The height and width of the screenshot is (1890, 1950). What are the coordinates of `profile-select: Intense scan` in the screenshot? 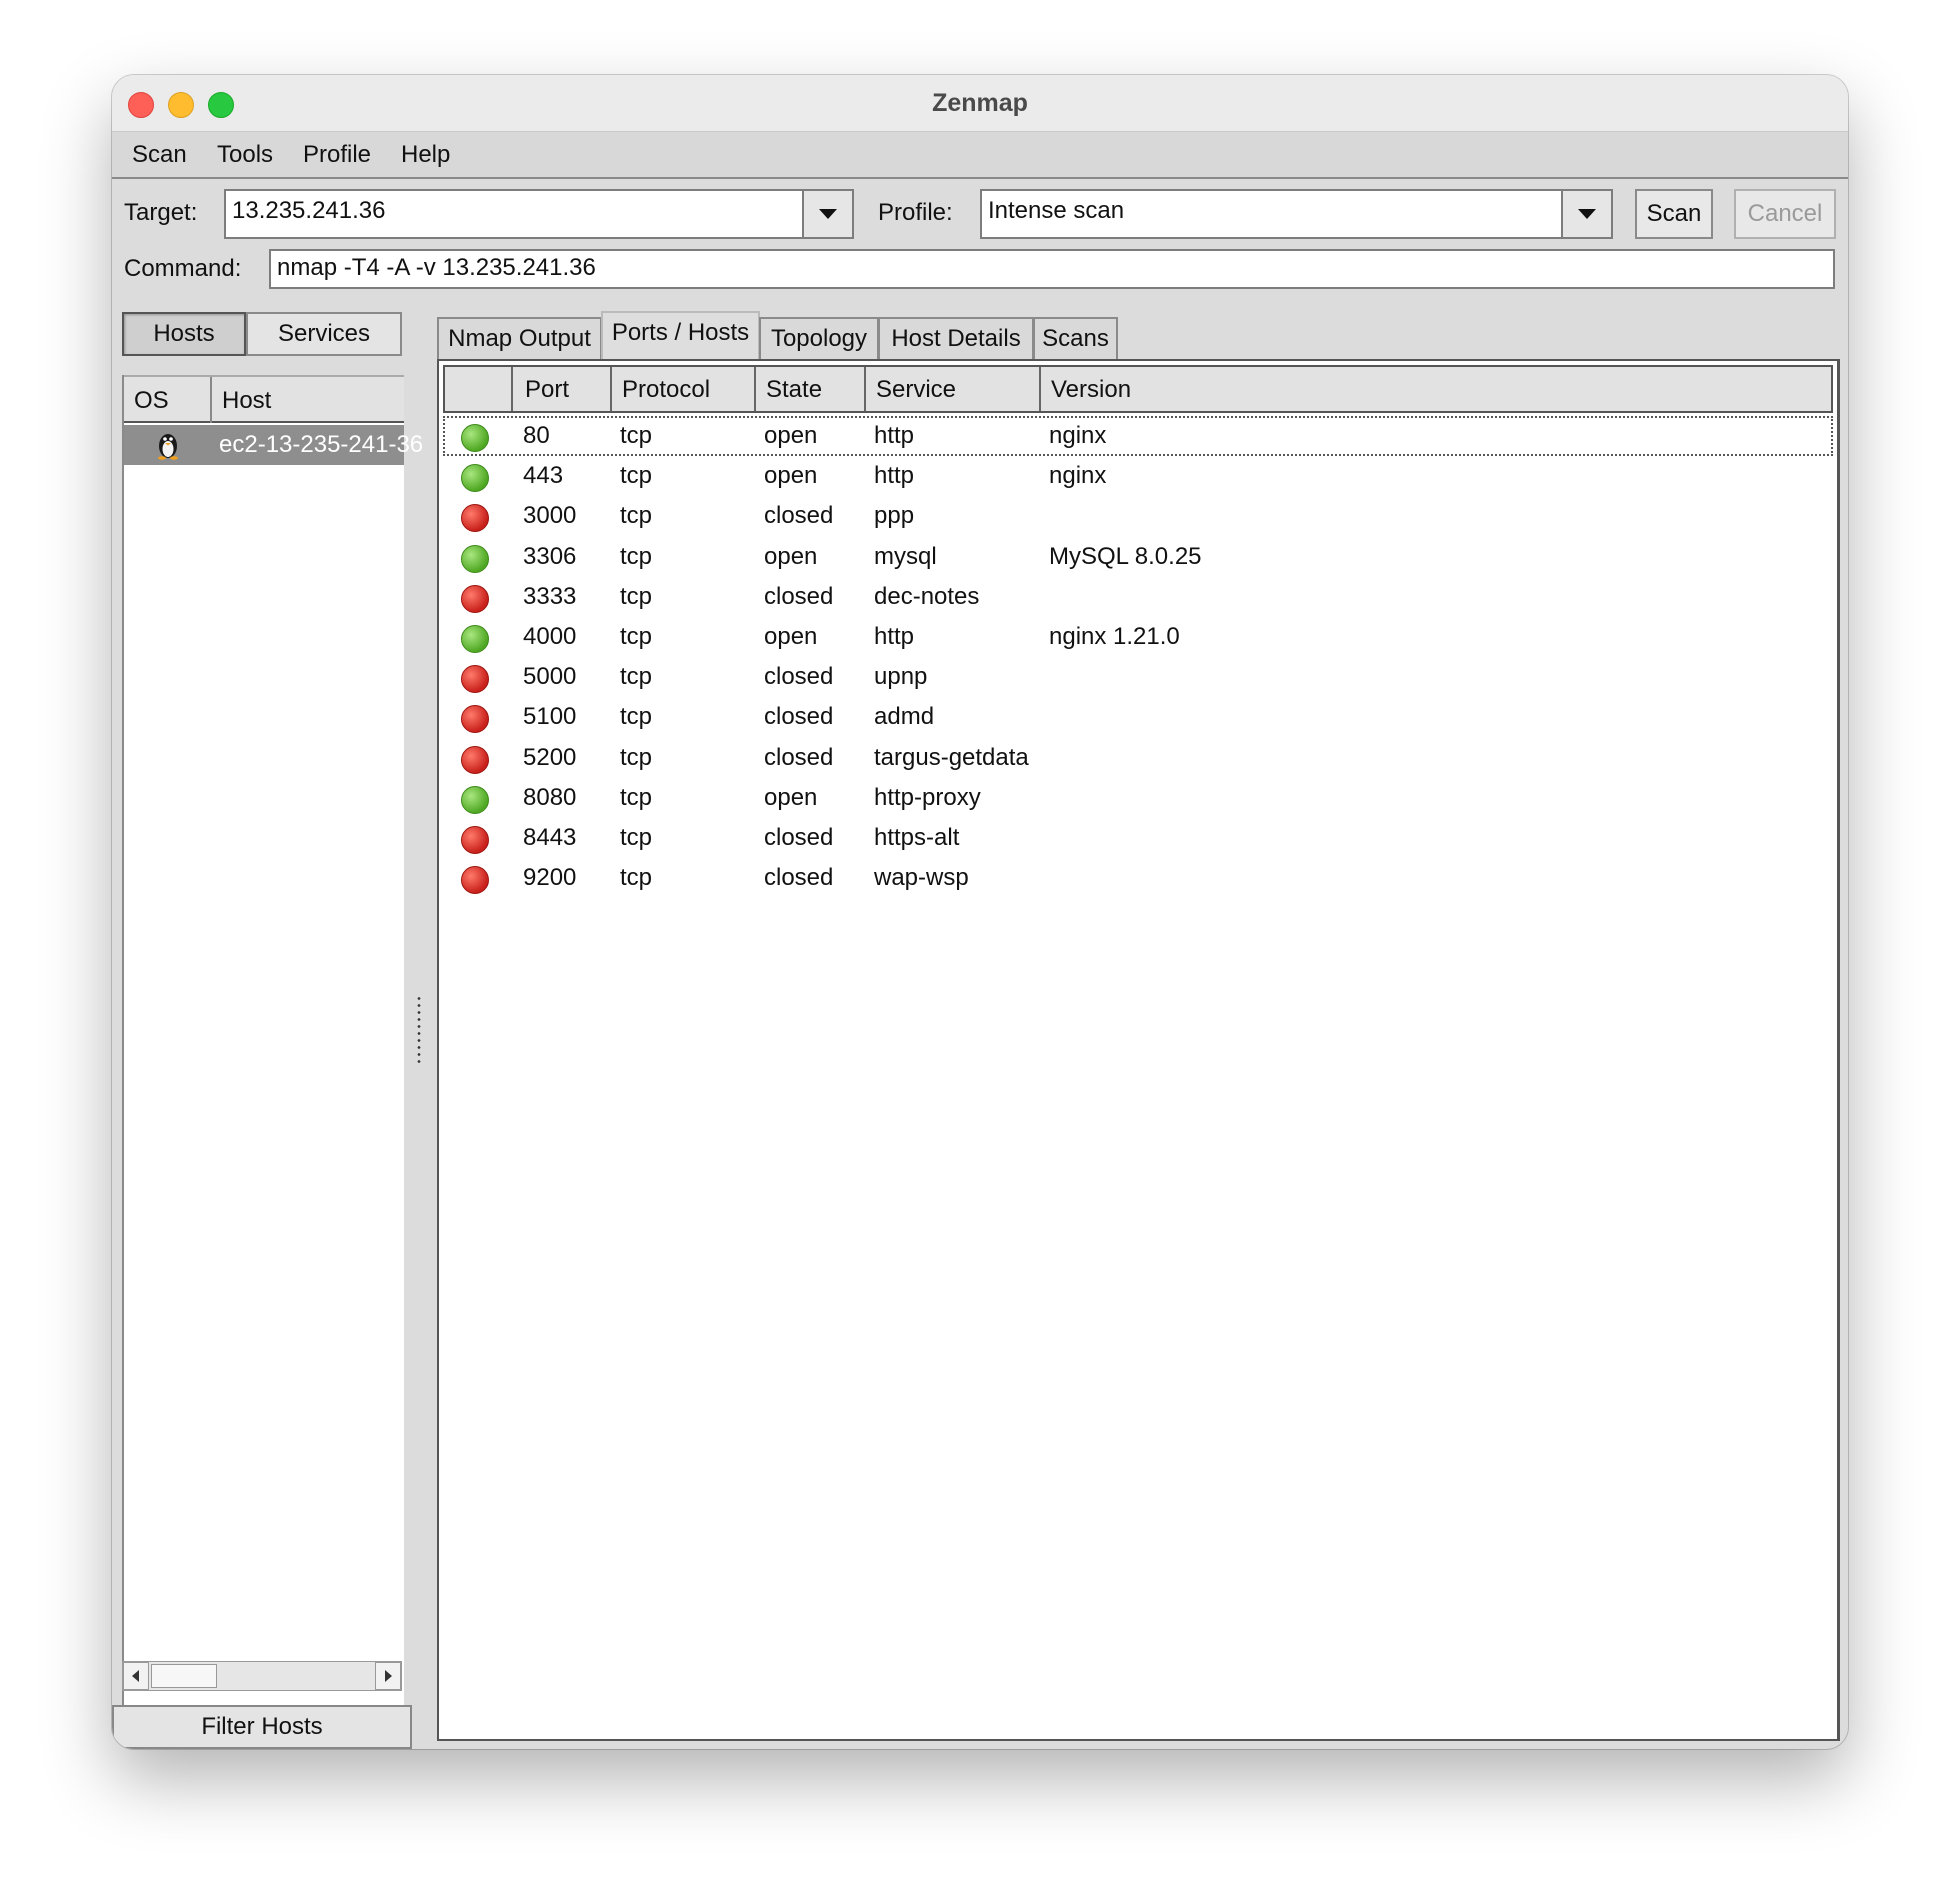 It's located at (1271, 214).